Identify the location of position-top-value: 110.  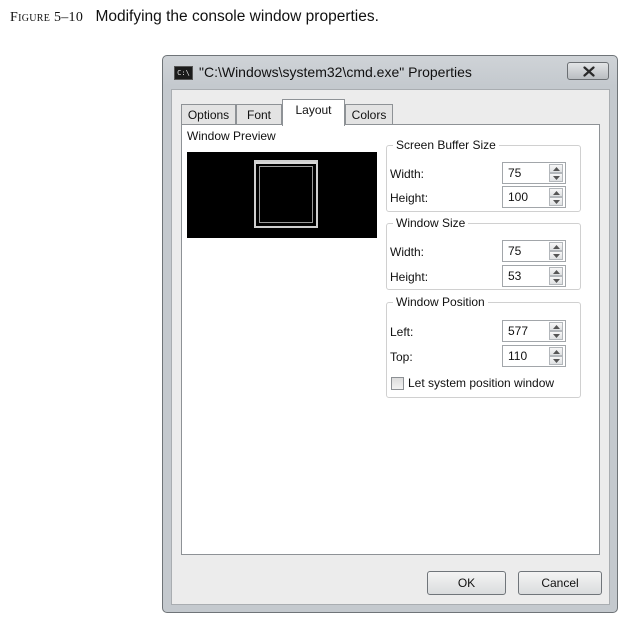
(517, 356).